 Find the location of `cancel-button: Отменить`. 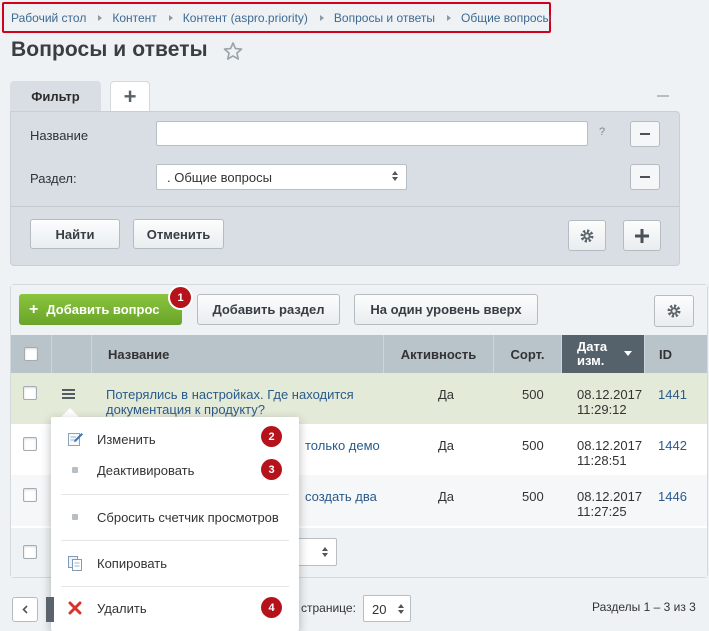

cancel-button: Отменить is located at coordinates (178, 234).